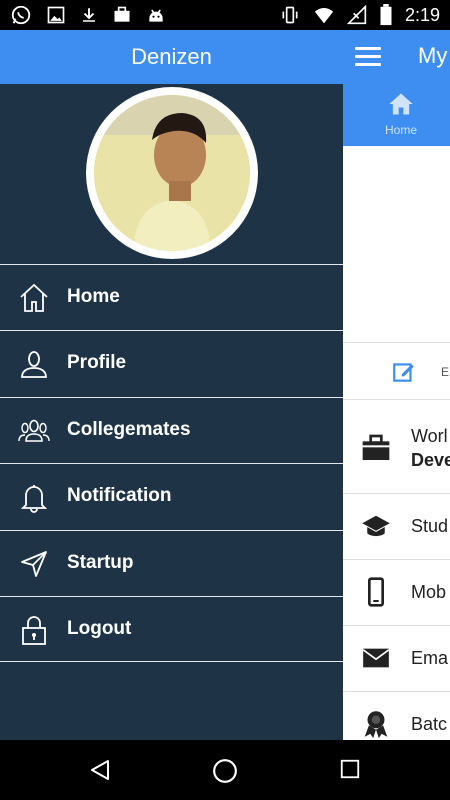  Describe the element at coordinates (396, 448) in the screenshot. I see `info-row-work: Worl Deve` at that location.